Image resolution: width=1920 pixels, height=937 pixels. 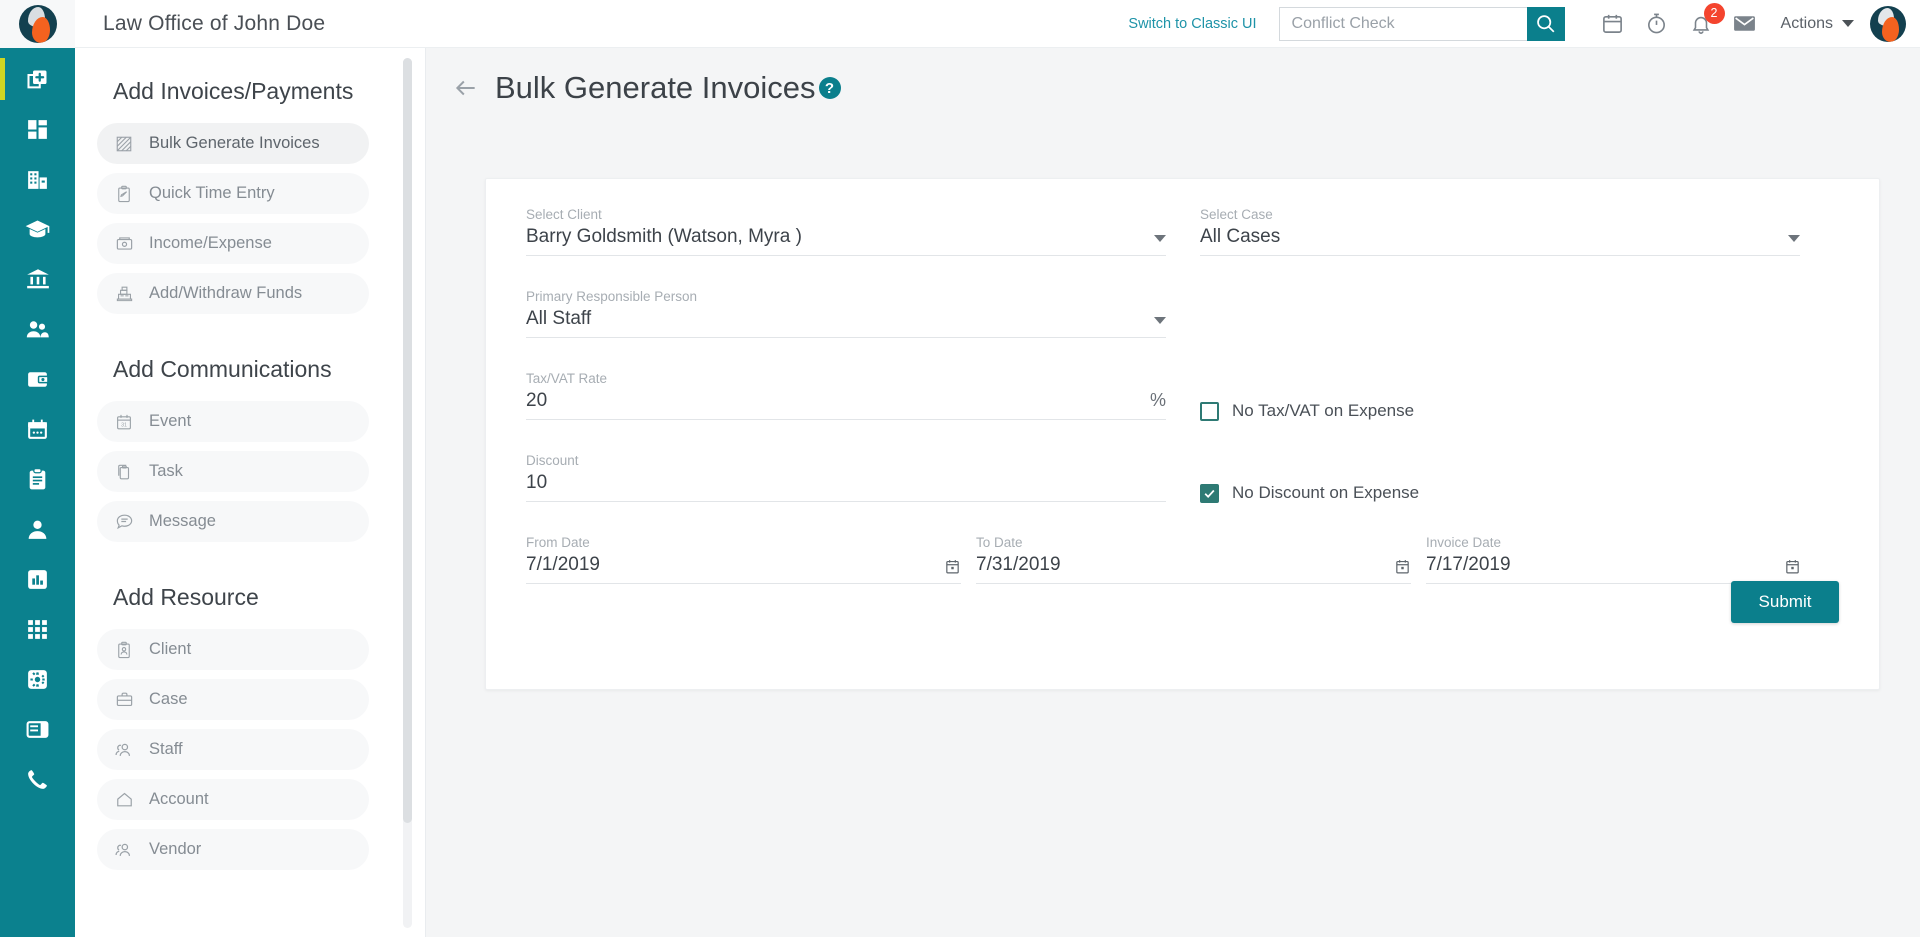 I want to click on primary-responsible-person-field: Primary Responsible Person All Staff, so click(x=846, y=313).